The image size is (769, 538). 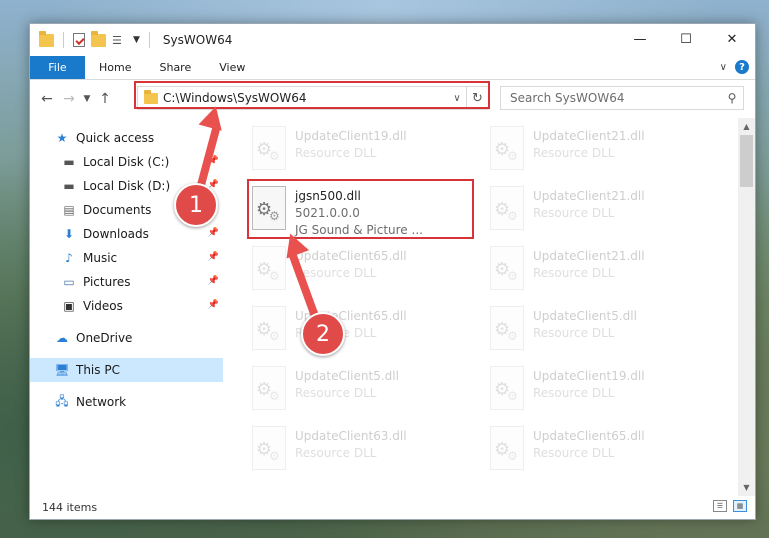 I want to click on drive-icon: ▬, so click(x=69, y=186).